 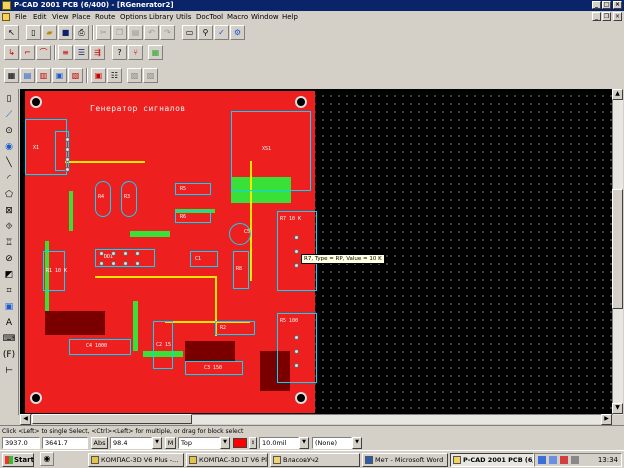 I want to click on tray-volume-icon, so click(x=575, y=460).